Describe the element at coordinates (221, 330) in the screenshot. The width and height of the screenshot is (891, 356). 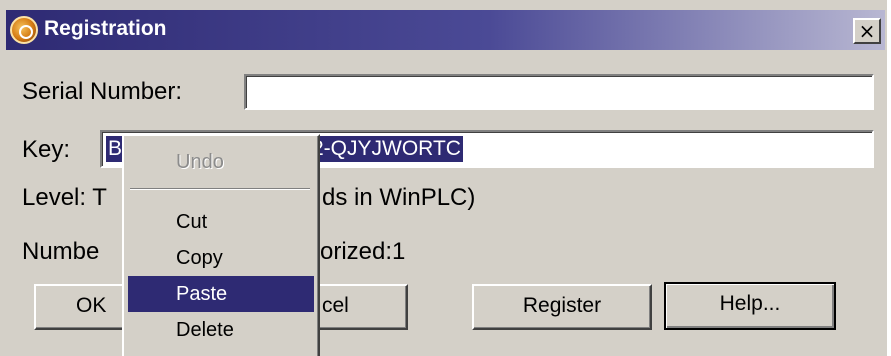
I see `menu-item-delete: Delete` at that location.